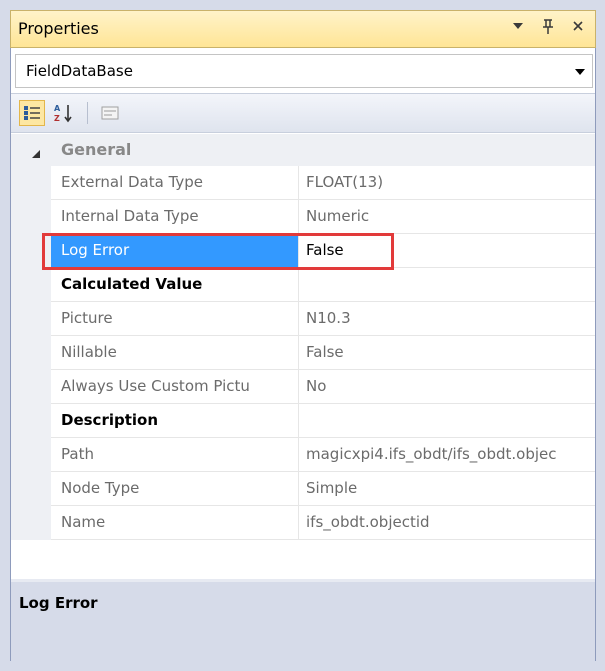 Image resolution: width=605 pixels, height=671 pixels. I want to click on property-value: FLOAT(13), so click(447, 182).